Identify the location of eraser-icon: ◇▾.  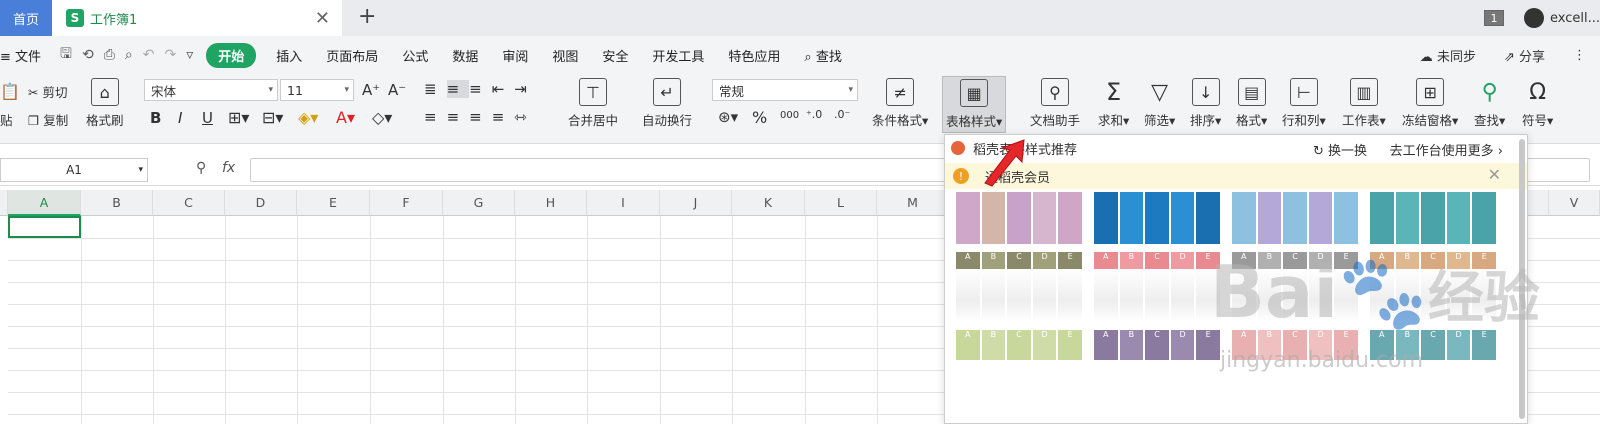
(382, 117).